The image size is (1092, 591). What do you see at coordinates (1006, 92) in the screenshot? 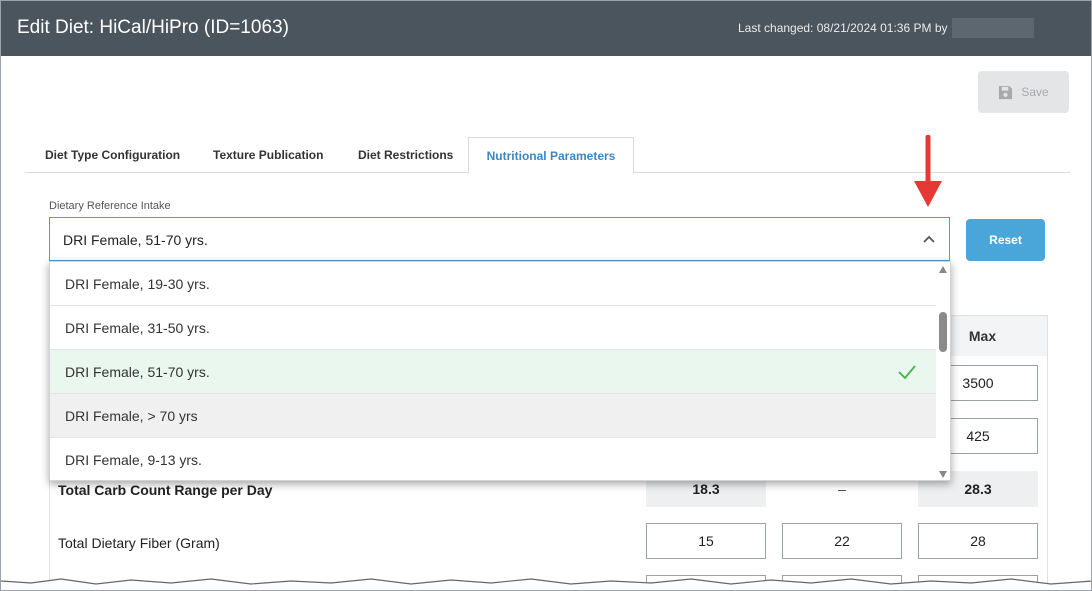
I see `floppy-disk-icon` at bounding box center [1006, 92].